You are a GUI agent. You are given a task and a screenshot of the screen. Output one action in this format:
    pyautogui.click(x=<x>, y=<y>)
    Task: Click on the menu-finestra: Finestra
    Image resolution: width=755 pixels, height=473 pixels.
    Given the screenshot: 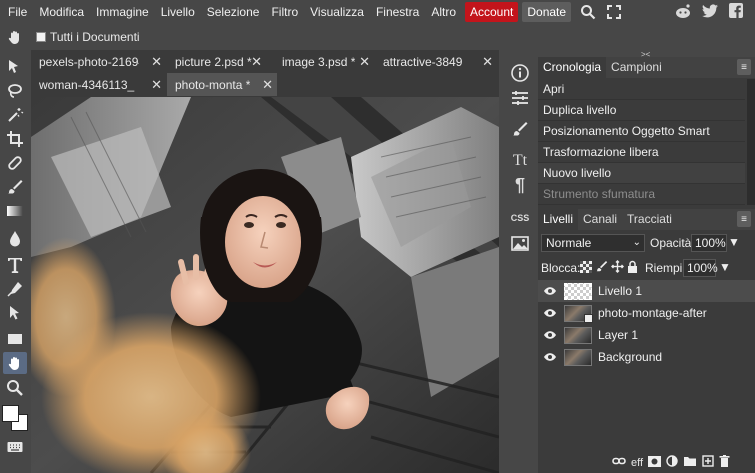 What is the action you would take?
    pyautogui.click(x=397, y=12)
    